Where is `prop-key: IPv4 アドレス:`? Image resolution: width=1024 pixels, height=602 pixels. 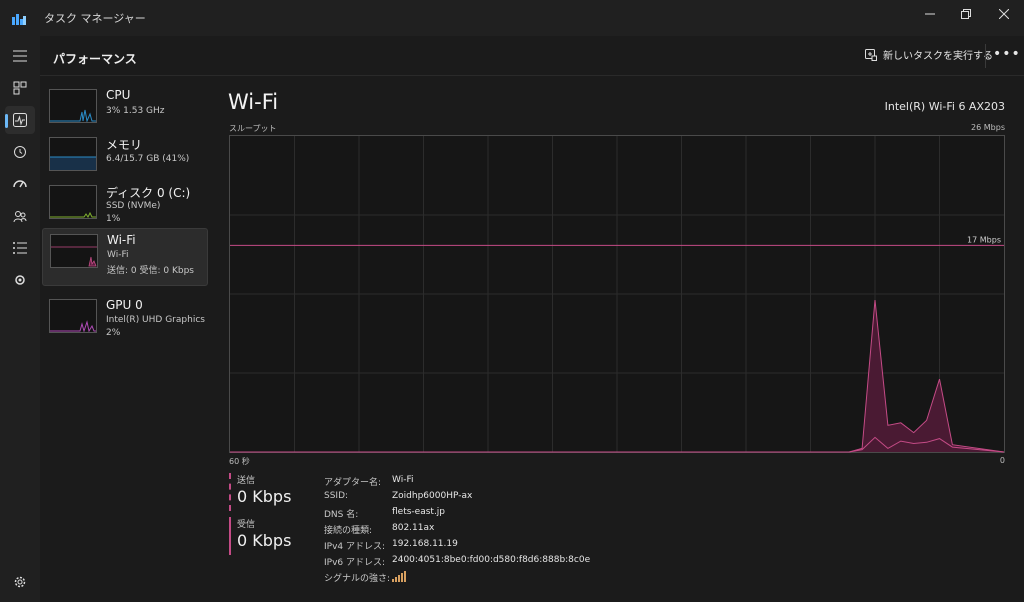 prop-key: IPv4 アドレス: is located at coordinates (355, 547).